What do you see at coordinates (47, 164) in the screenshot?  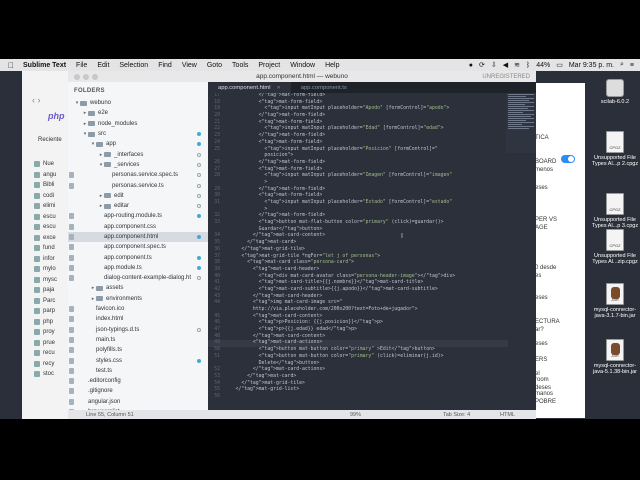 I see `background-list-item: Nue` at bounding box center [47, 164].